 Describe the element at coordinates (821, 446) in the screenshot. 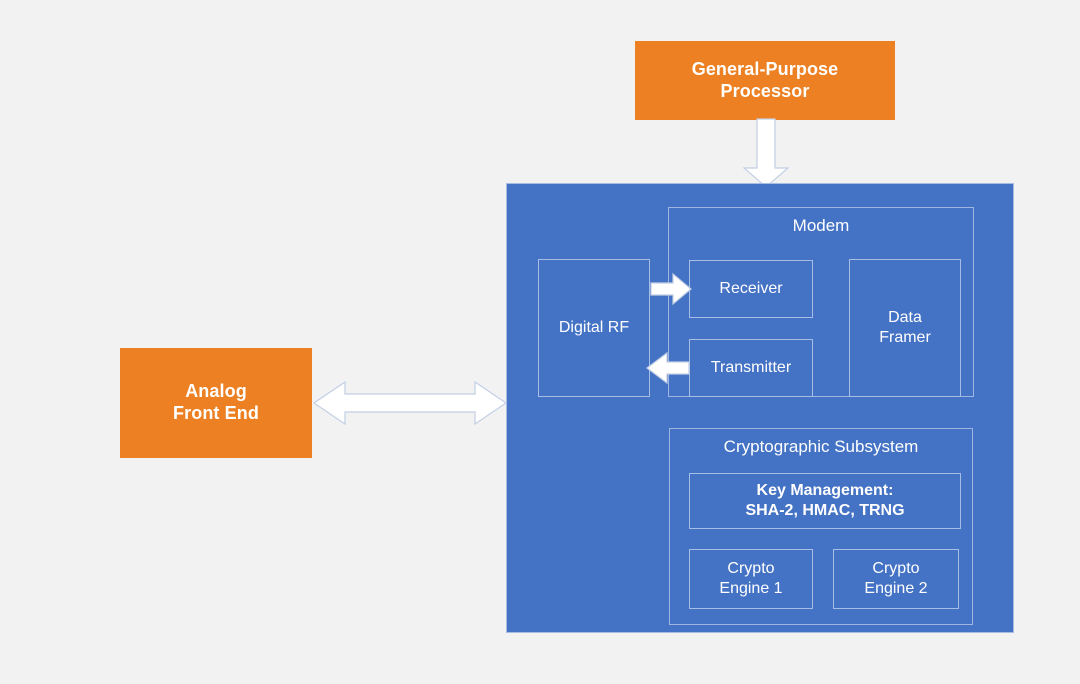

I see `group-cryptographic-subsystem-label: Cryptographic Subsystem` at that location.